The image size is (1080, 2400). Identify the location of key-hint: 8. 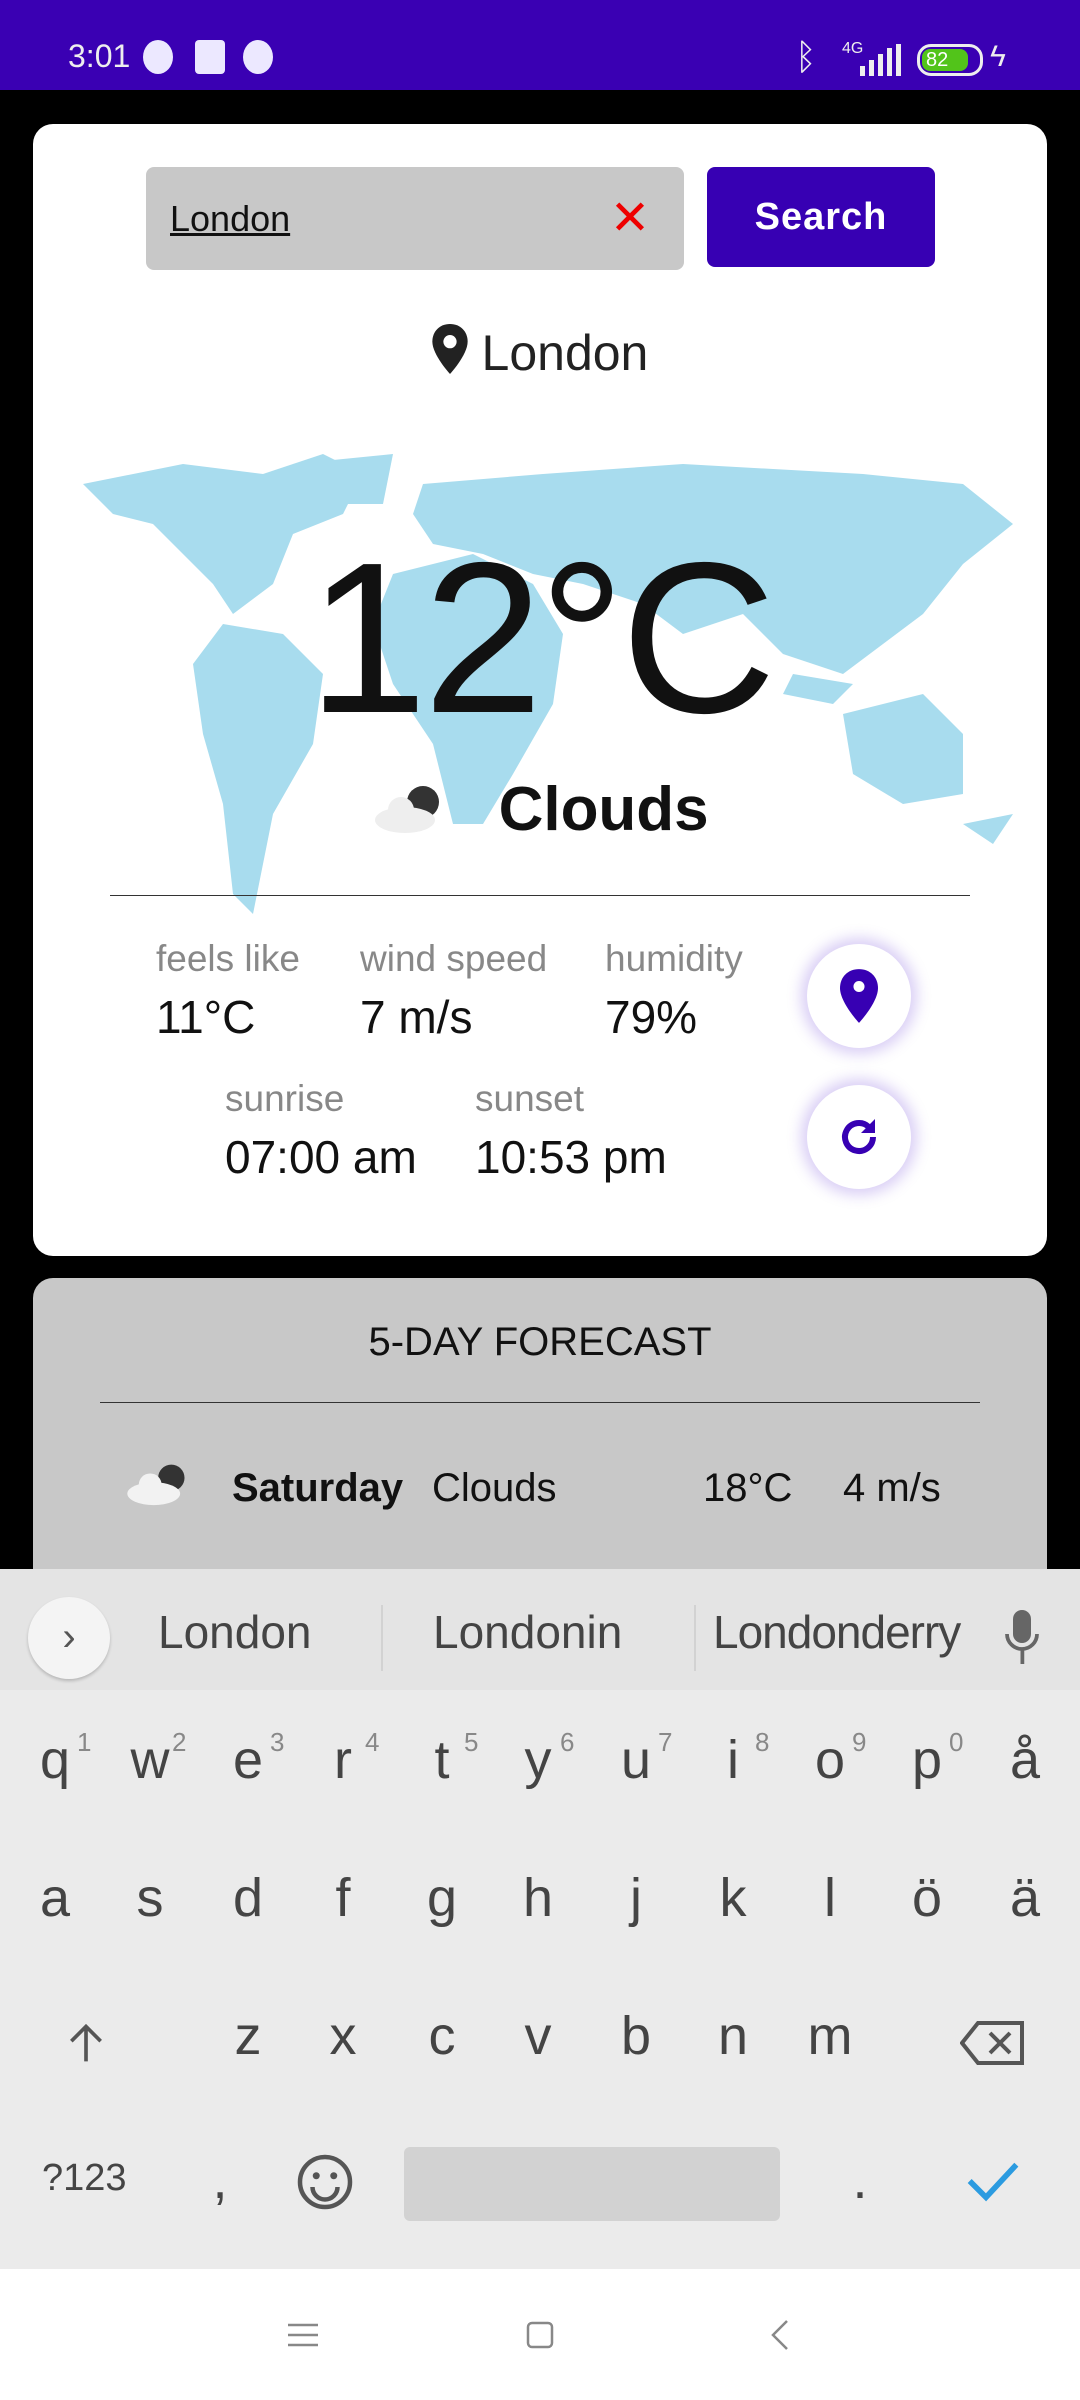
(762, 1742).